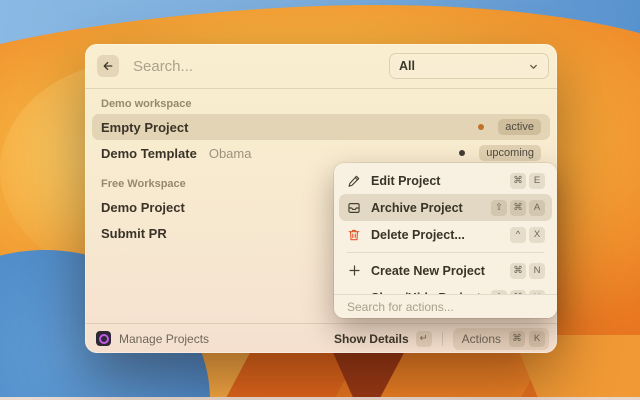 This screenshot has width=640, height=400. Describe the element at coordinates (537, 338) in the screenshot. I see `k-key: K` at that location.